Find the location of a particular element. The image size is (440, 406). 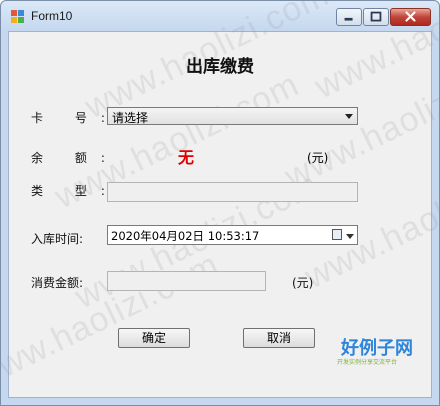

amount-unit: (元) is located at coordinates (303, 283).